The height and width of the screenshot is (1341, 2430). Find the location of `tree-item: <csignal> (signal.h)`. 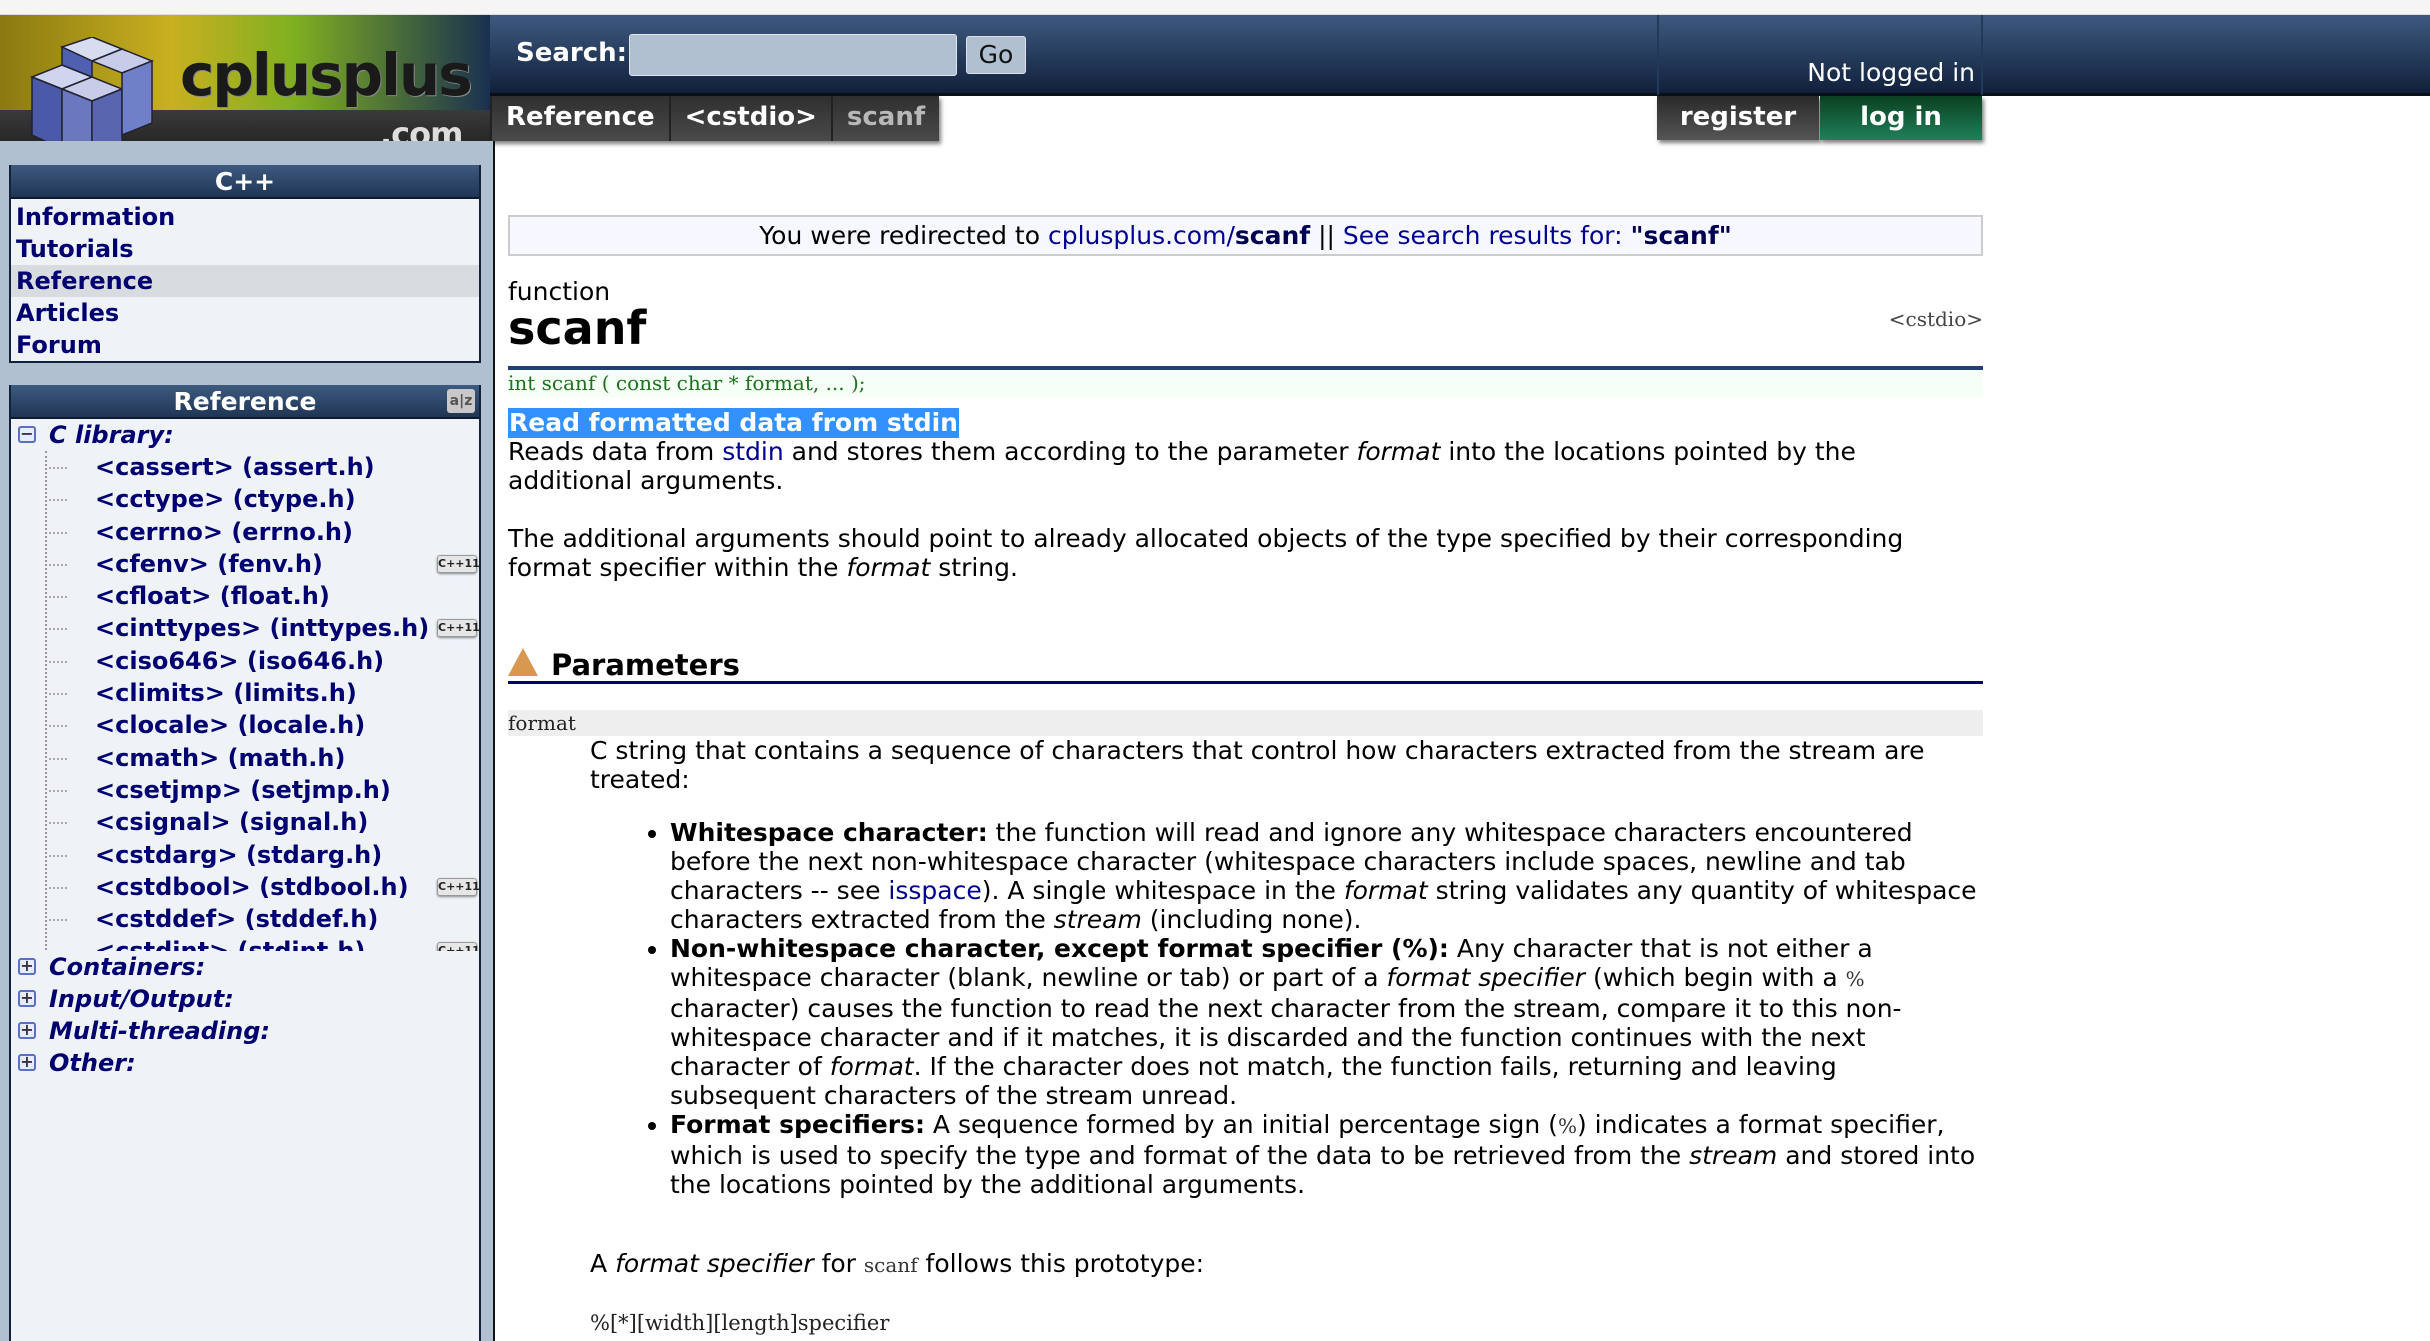

tree-item: <csignal> (signal.h) is located at coordinates (263, 822).